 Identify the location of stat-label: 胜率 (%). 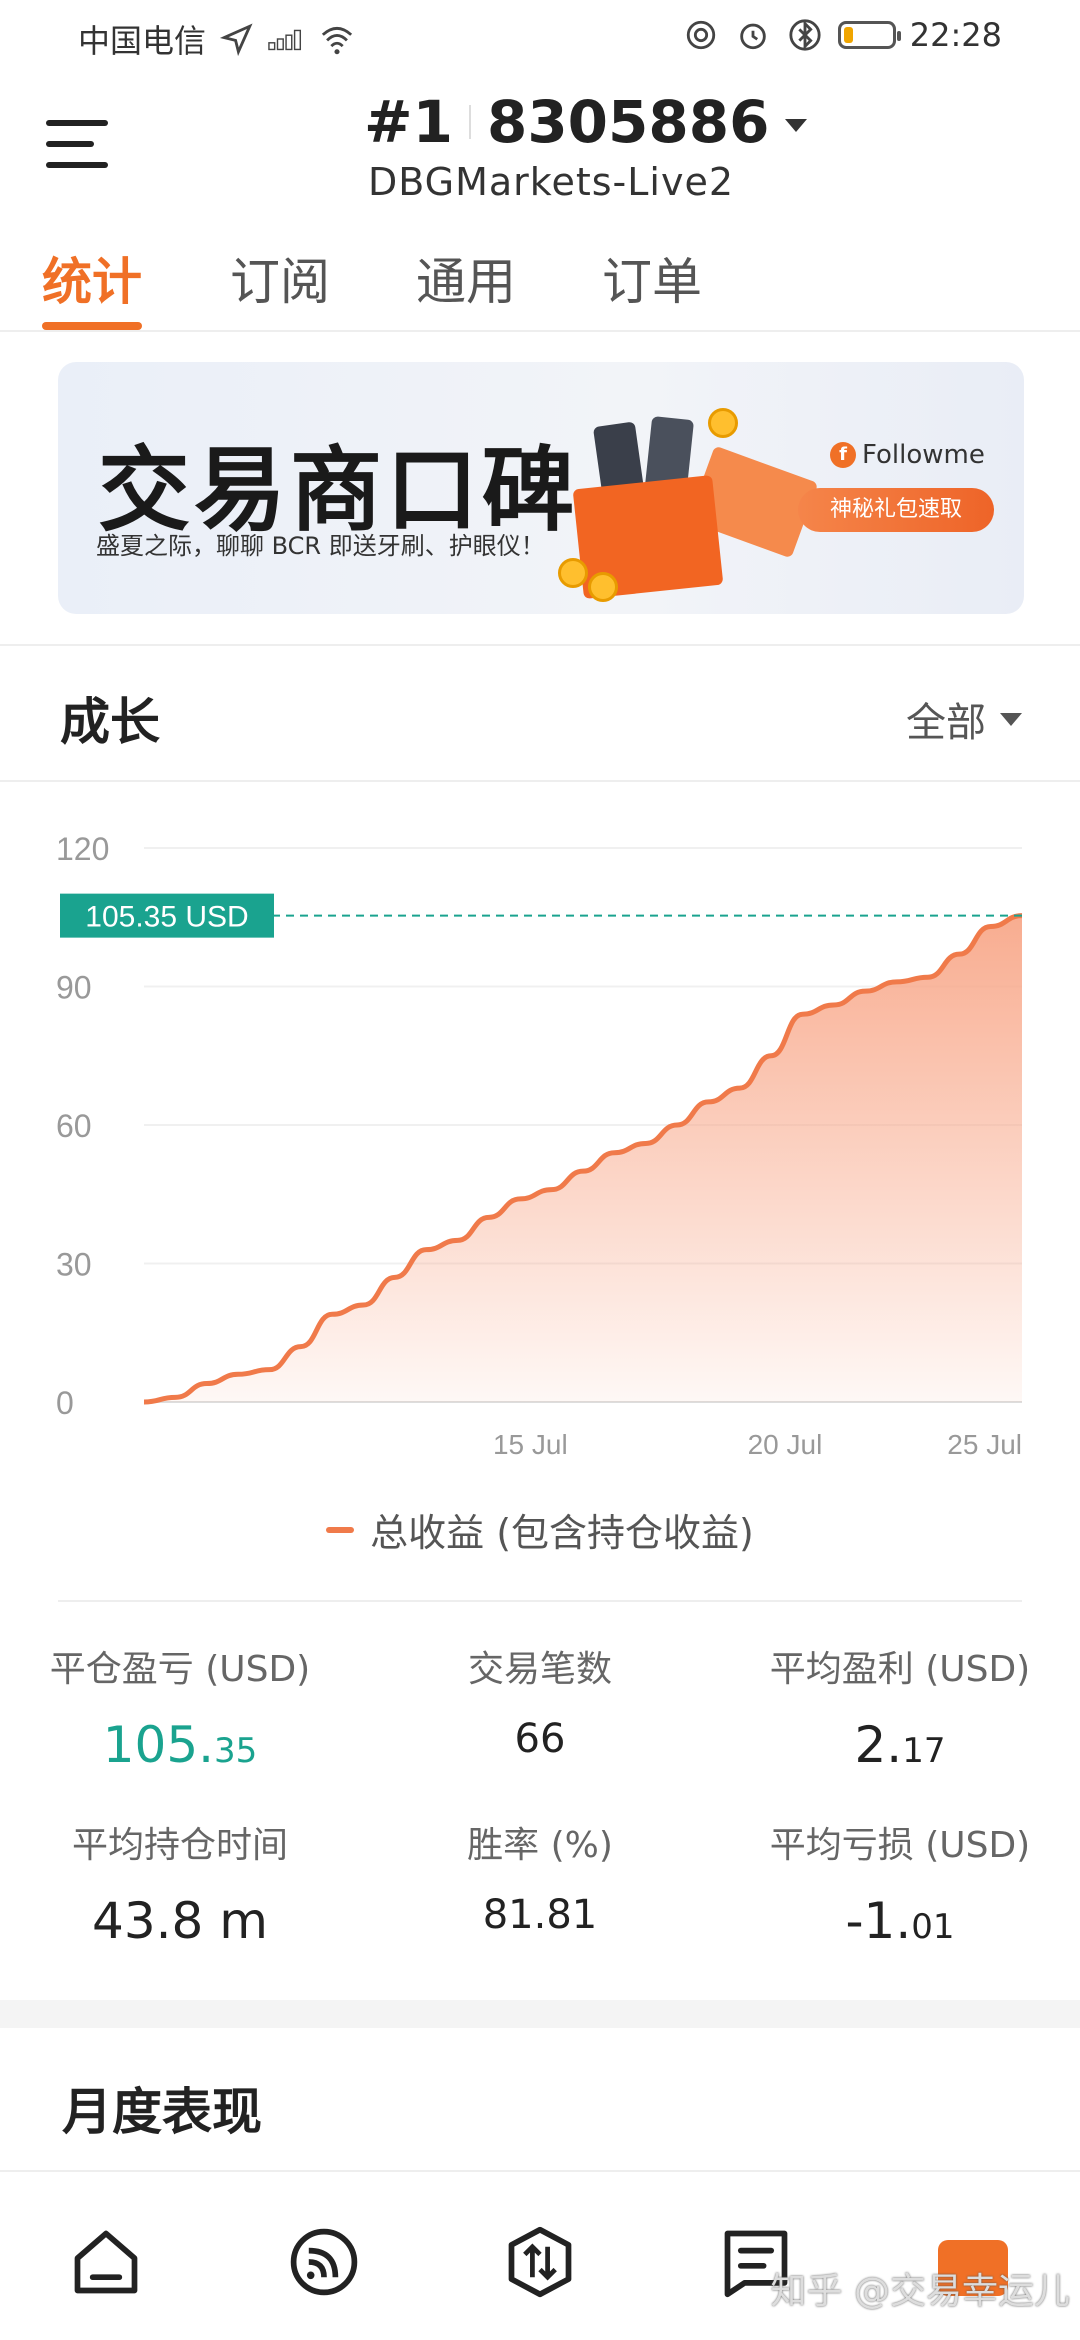
(540, 1845).